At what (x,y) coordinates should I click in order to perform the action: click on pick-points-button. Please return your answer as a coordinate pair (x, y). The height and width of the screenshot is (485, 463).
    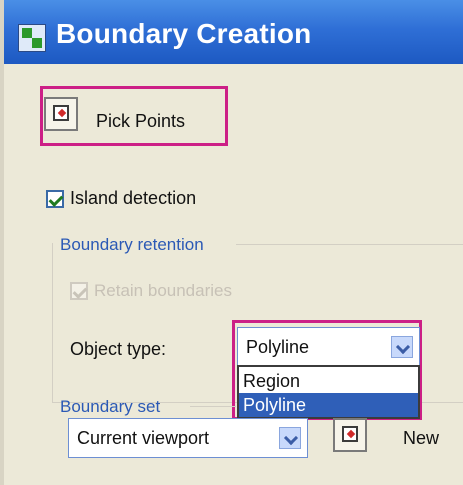
    Looking at the image, I should click on (61, 114).